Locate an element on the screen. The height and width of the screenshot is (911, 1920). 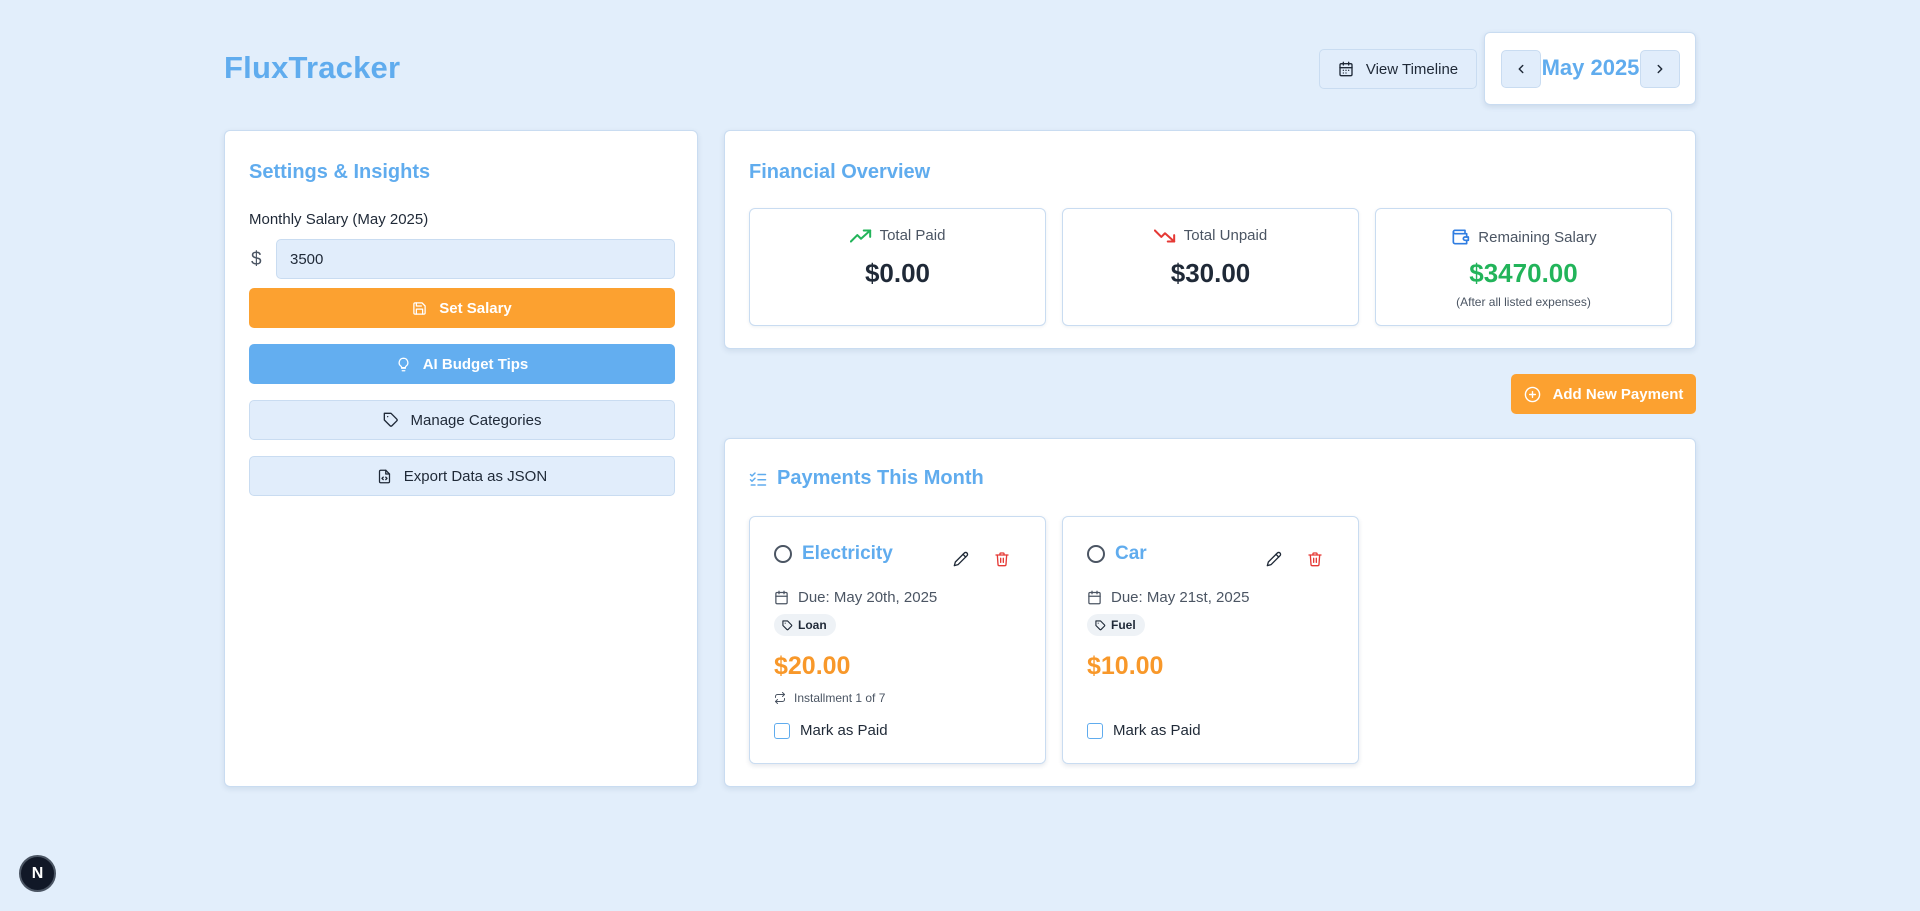
remaining-salary-note: (After all listed expenses) is located at coordinates (1523, 302).